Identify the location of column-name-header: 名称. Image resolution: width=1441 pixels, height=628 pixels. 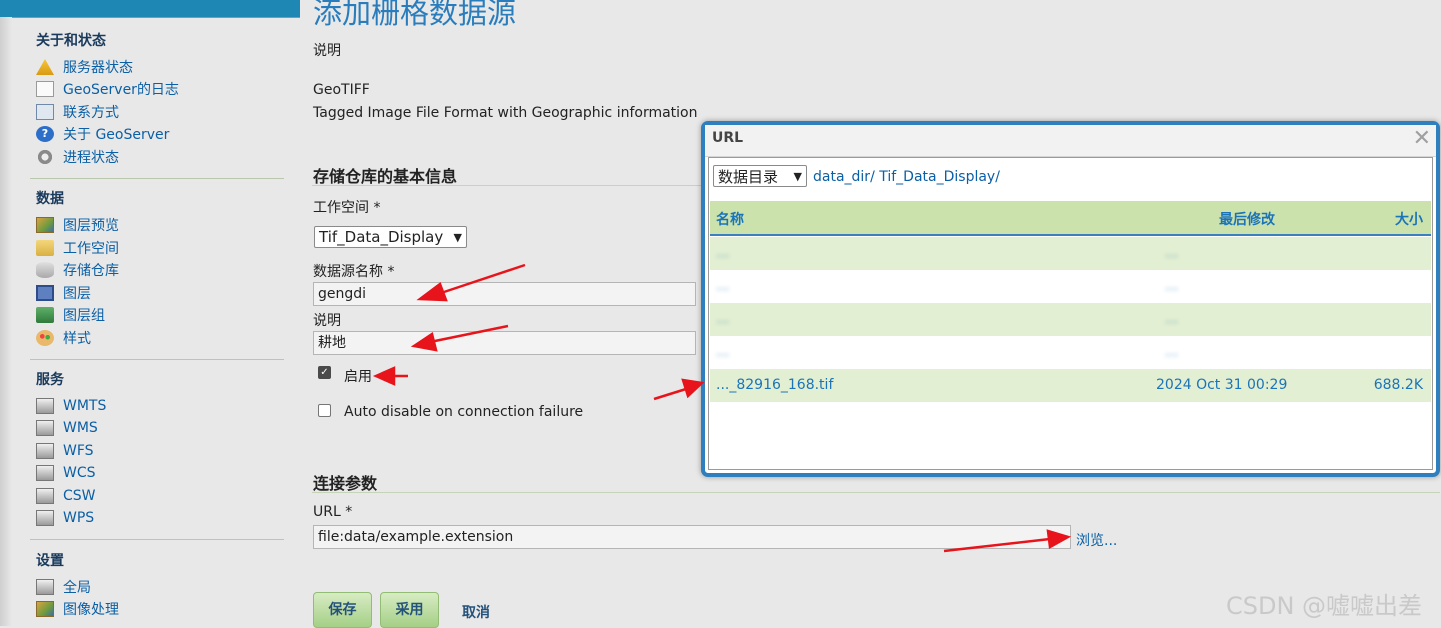
(730, 219).